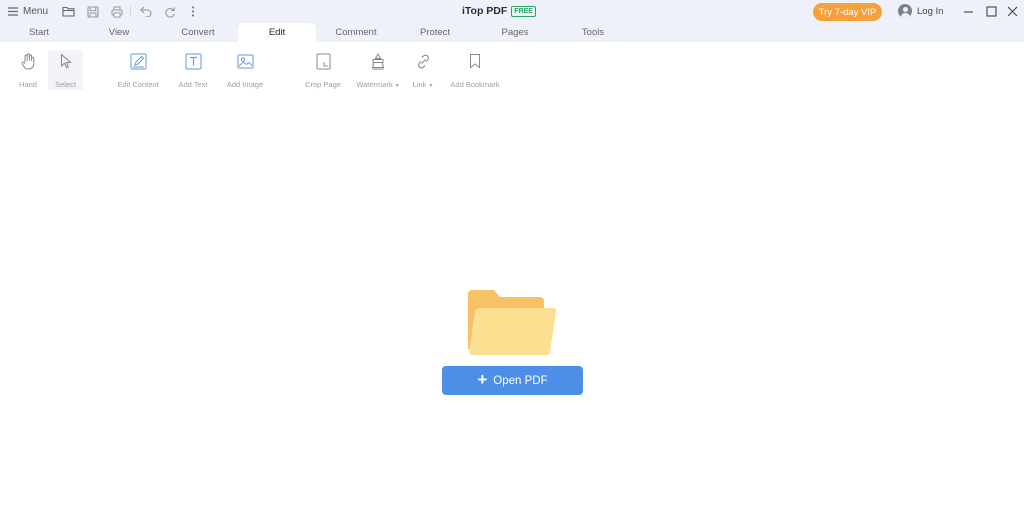 The height and width of the screenshot is (508, 1024). I want to click on select-label: Select, so click(65, 84).